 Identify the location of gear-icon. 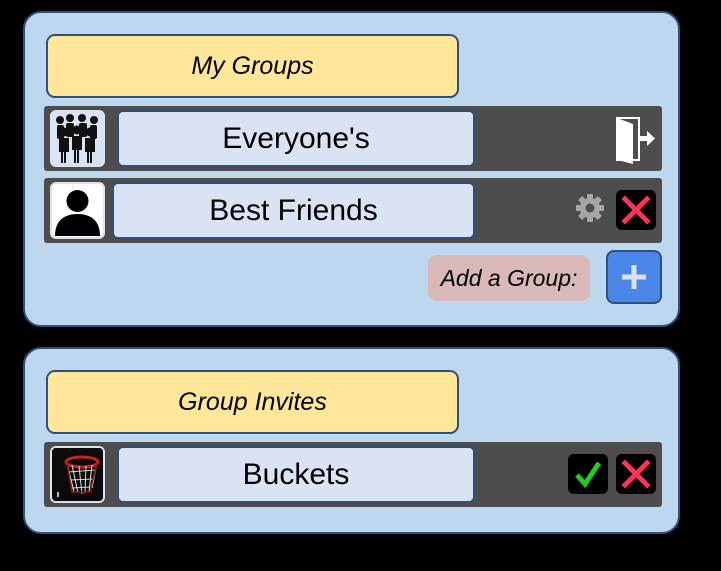
(590, 208).